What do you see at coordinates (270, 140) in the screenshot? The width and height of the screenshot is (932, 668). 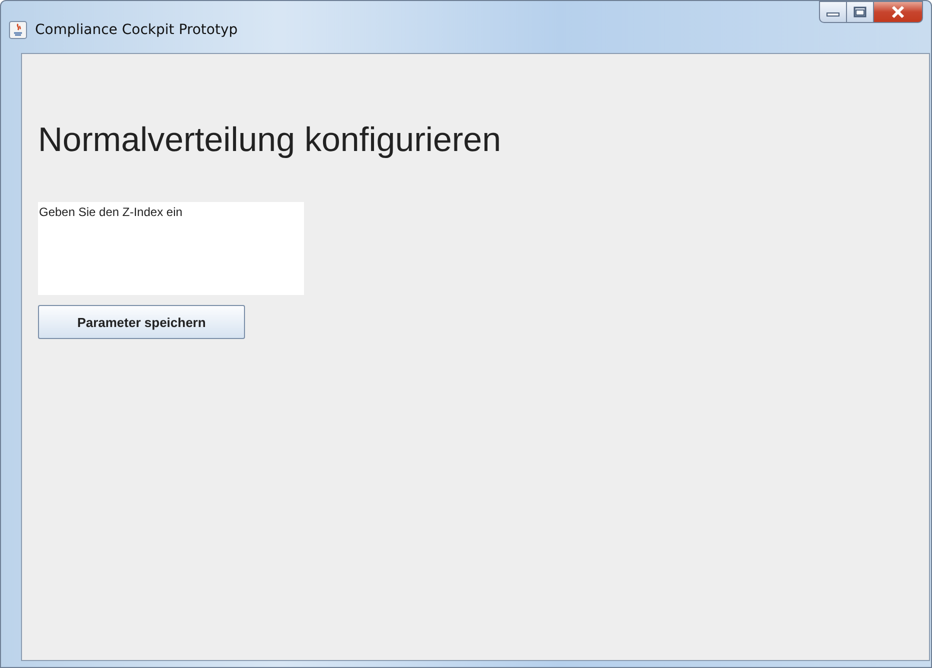 I see `page-heading: Normalverteilung konfigurieren` at bounding box center [270, 140].